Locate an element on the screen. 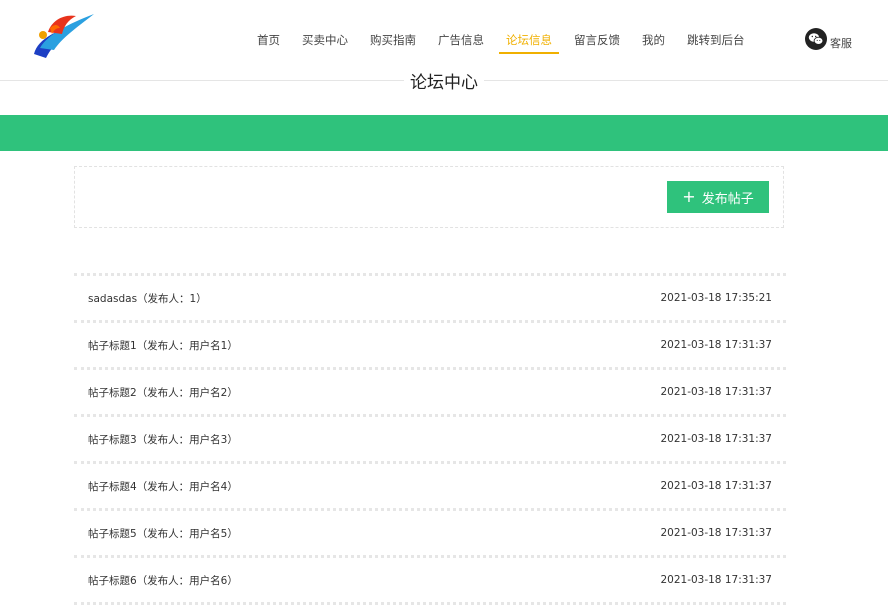 This screenshot has width=888, height=605. post-time: 2021-03-18 17:35:21 is located at coordinates (716, 298).